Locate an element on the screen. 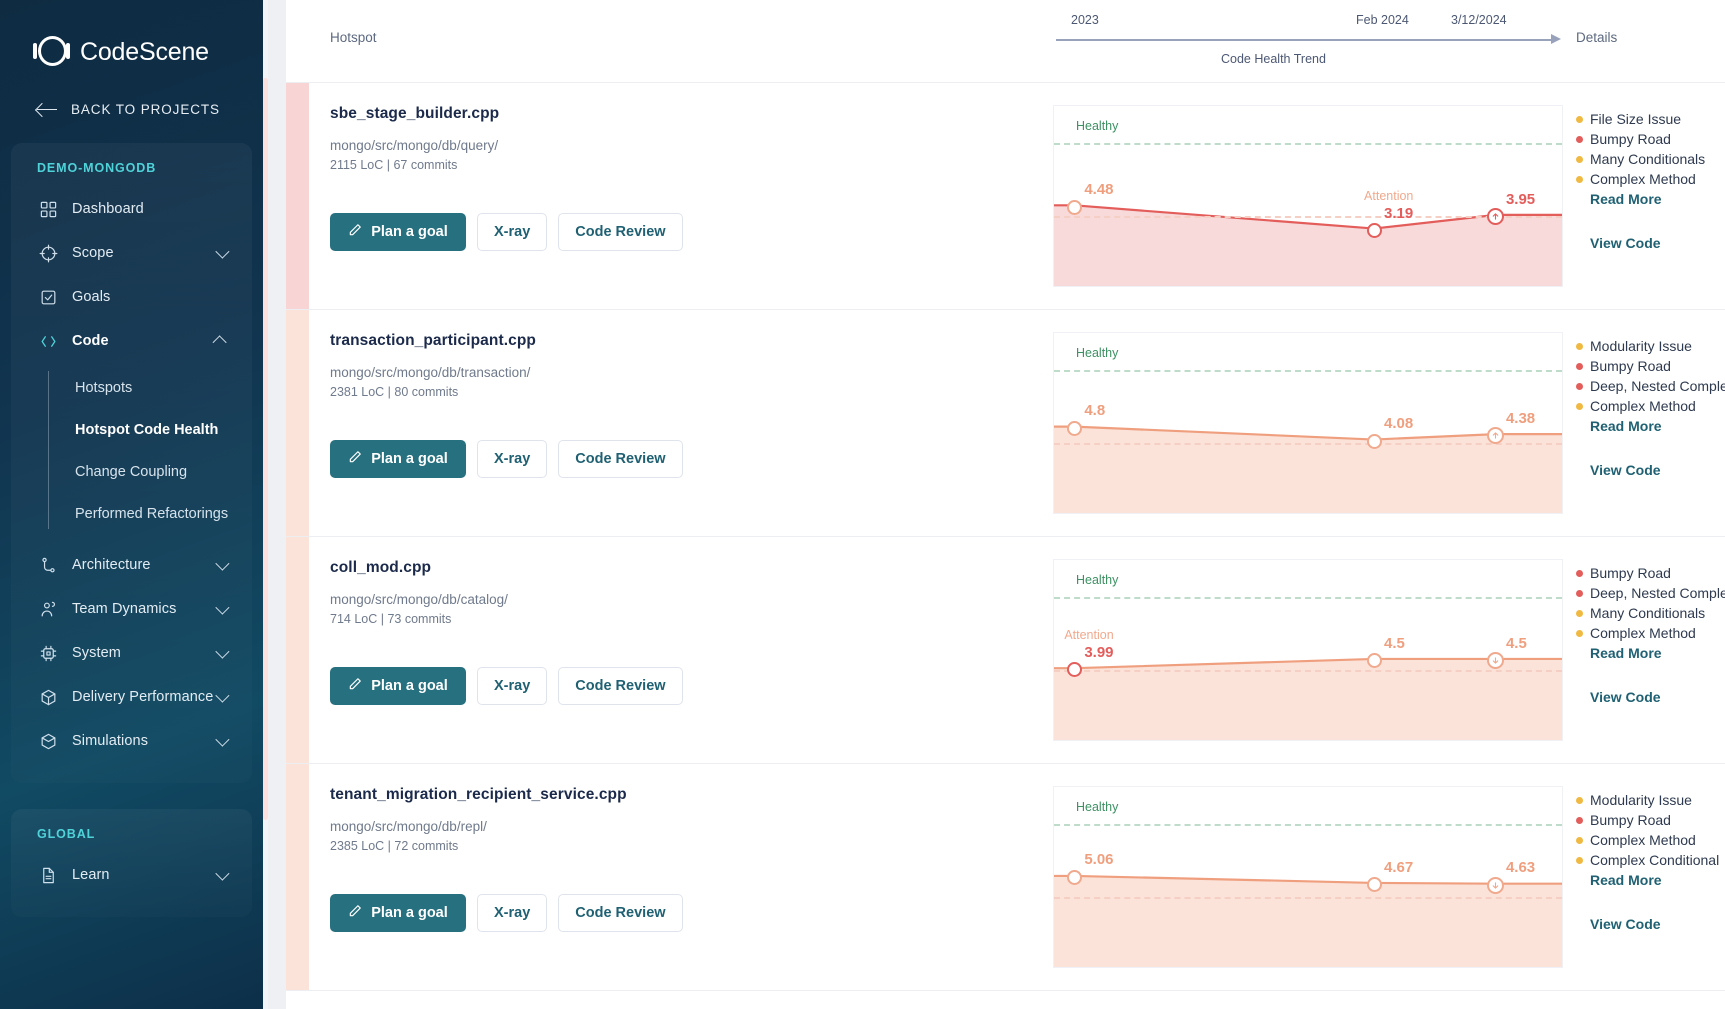 The image size is (1725, 1009). sidebar-item-system: System is located at coordinates (131, 653).